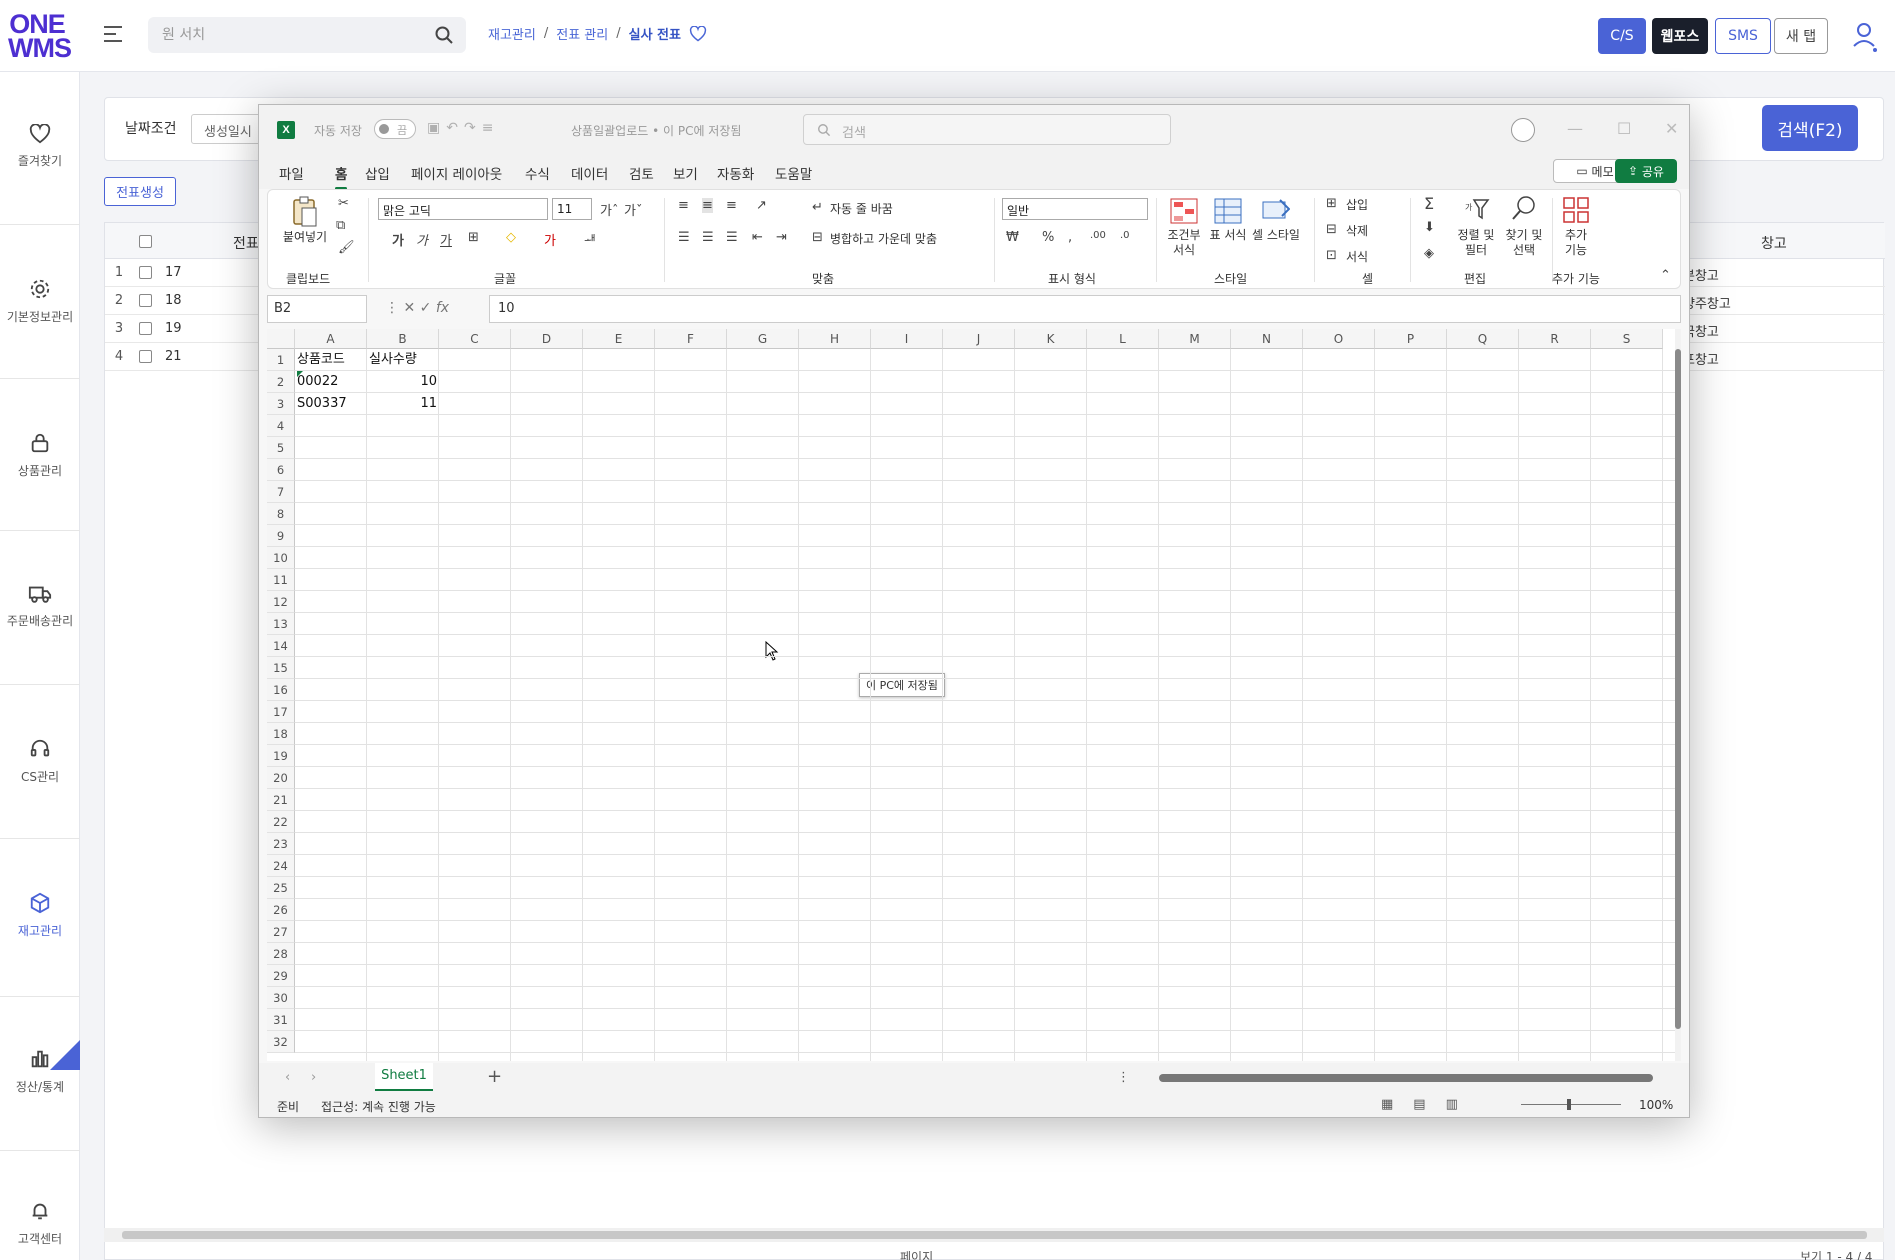 This screenshot has height=1260, width=1895. Describe the element at coordinates (281, 558) in the screenshot. I see `row-header: 10` at that location.